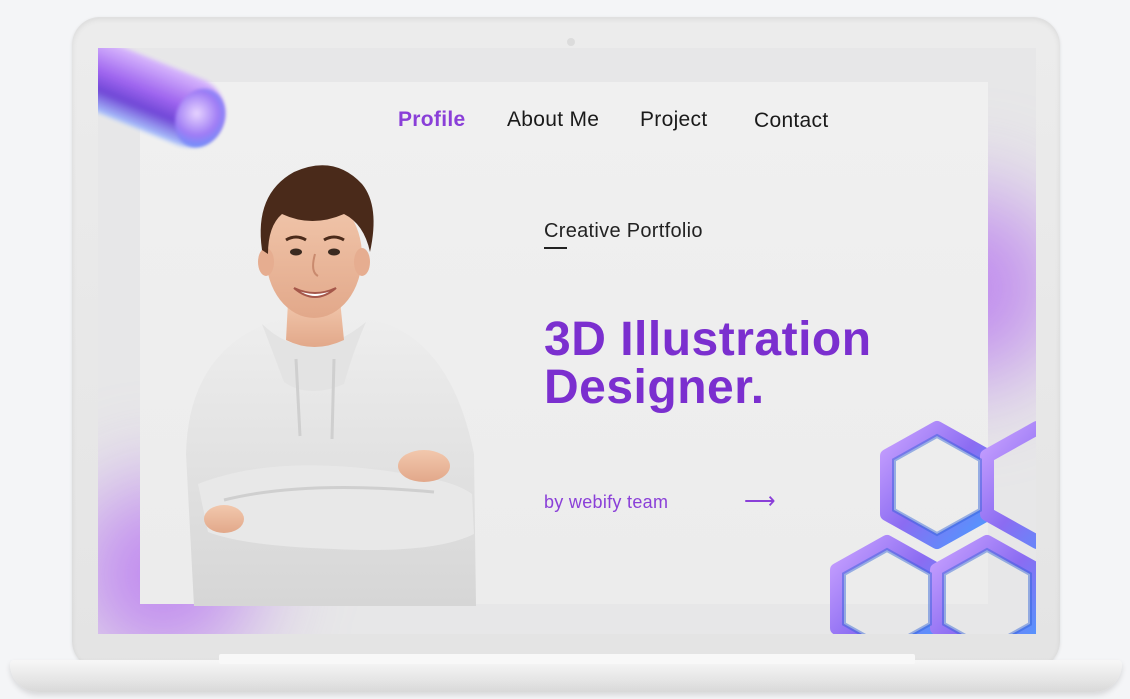 This screenshot has height=699, width=1130. Describe the element at coordinates (708, 339) in the screenshot. I see `headline-line-1: 3D Illustration` at that location.